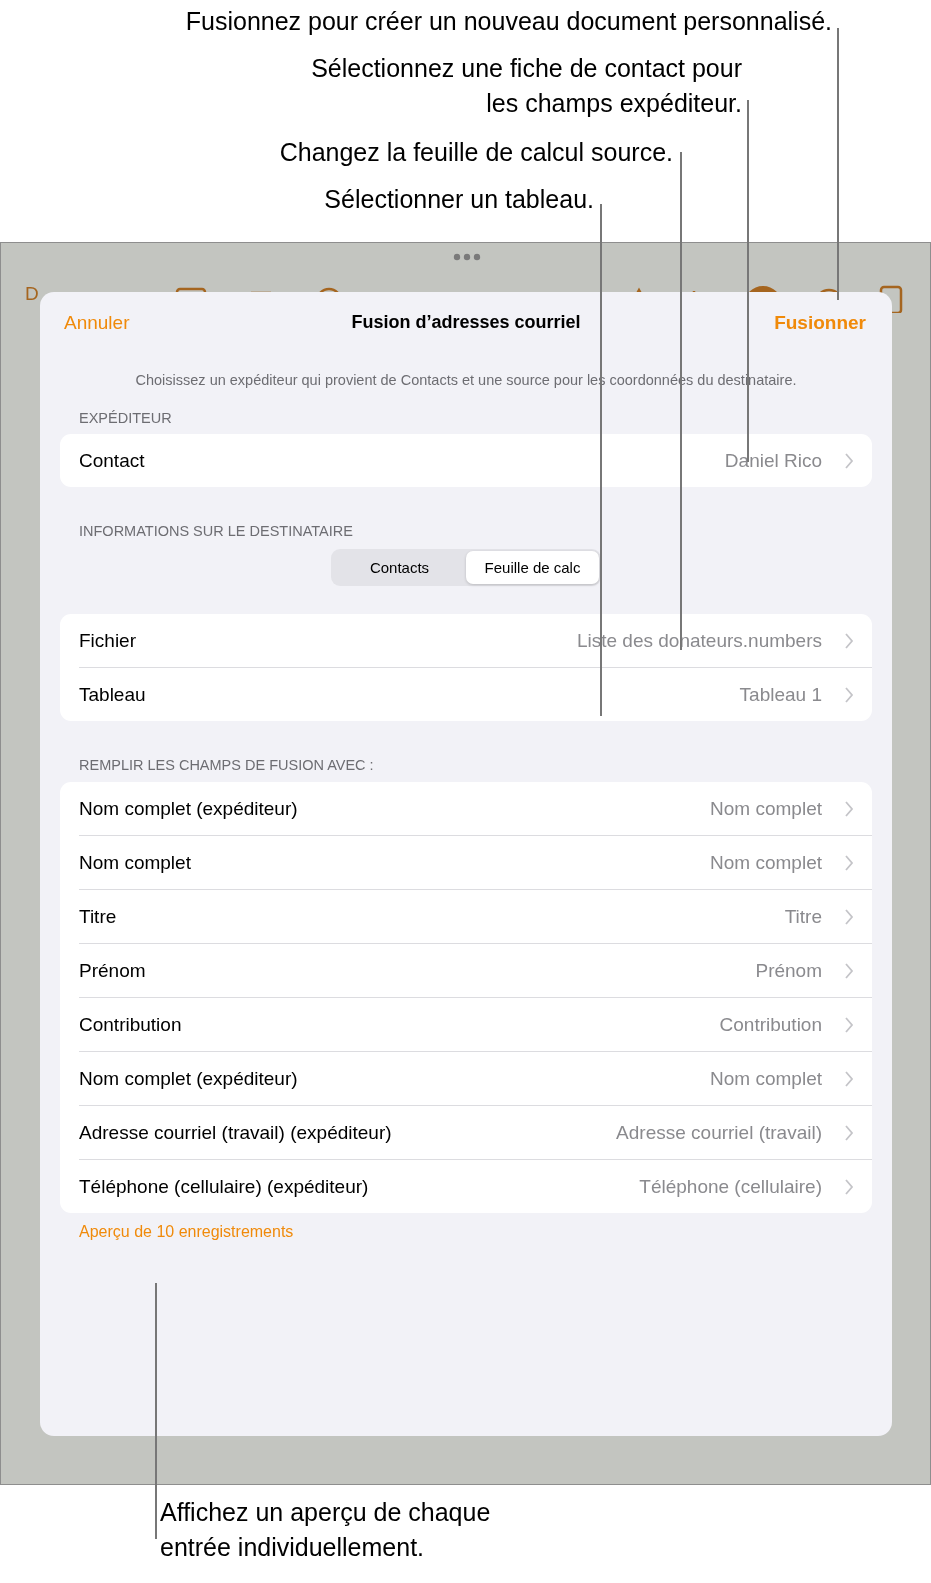 Image resolution: width=931 pixels, height=1583 pixels. Describe the element at coordinates (417, 970) in the screenshot. I see `row-label: Prénom` at that location.